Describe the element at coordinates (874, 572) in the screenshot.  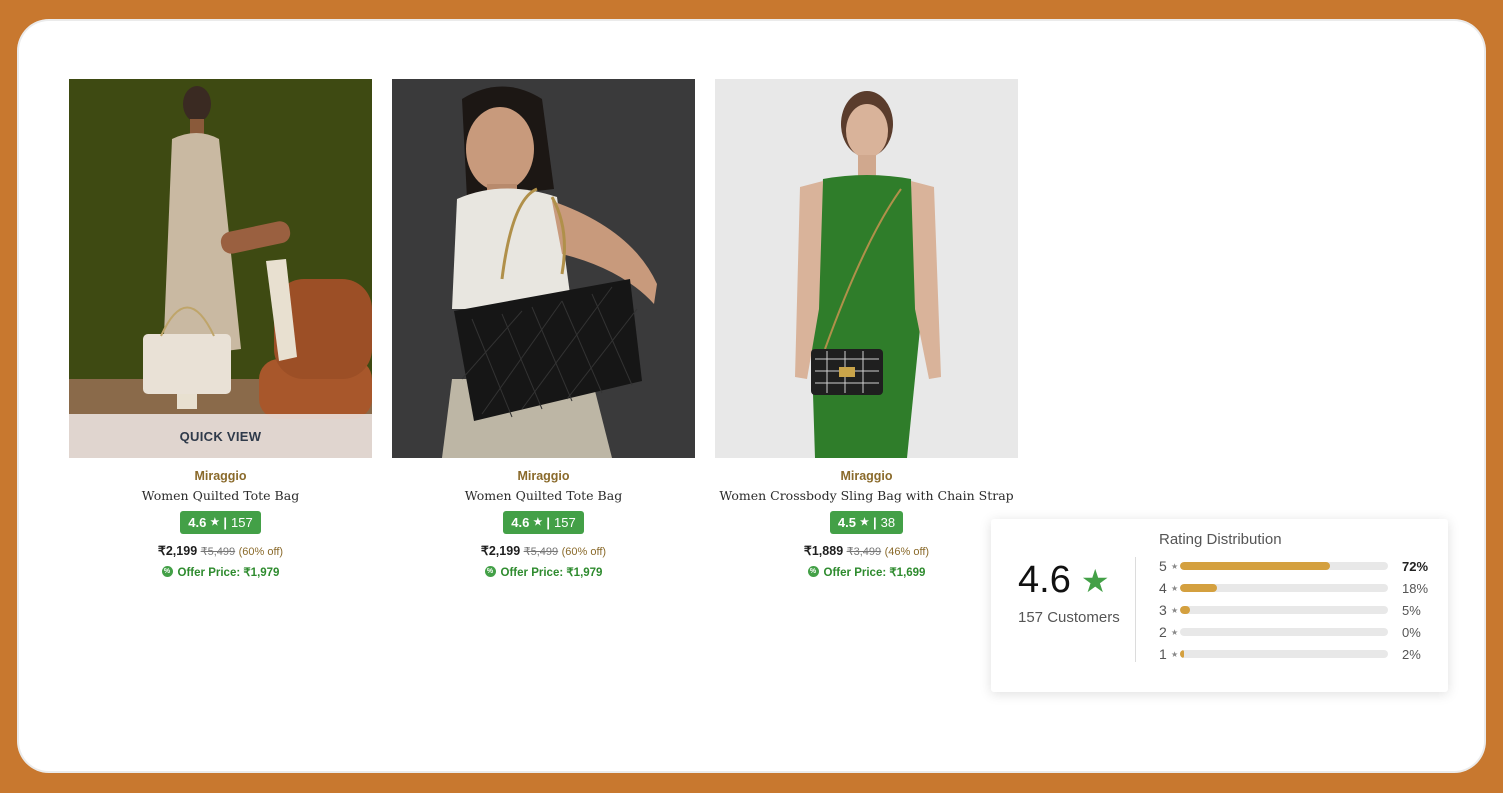
I see `offer-price-text: Offer Price: ₹1,699` at that location.